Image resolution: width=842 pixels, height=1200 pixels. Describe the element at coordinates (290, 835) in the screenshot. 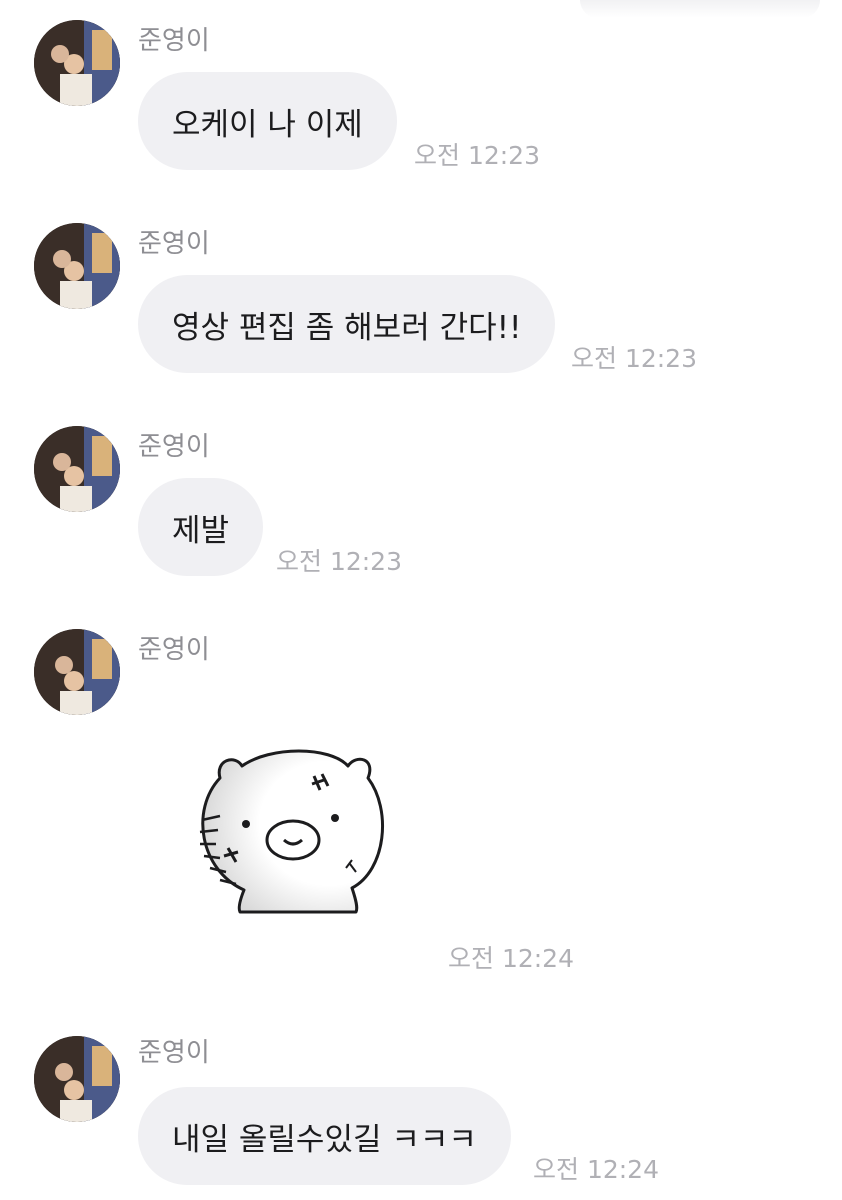

I see `pig-sticker` at that location.